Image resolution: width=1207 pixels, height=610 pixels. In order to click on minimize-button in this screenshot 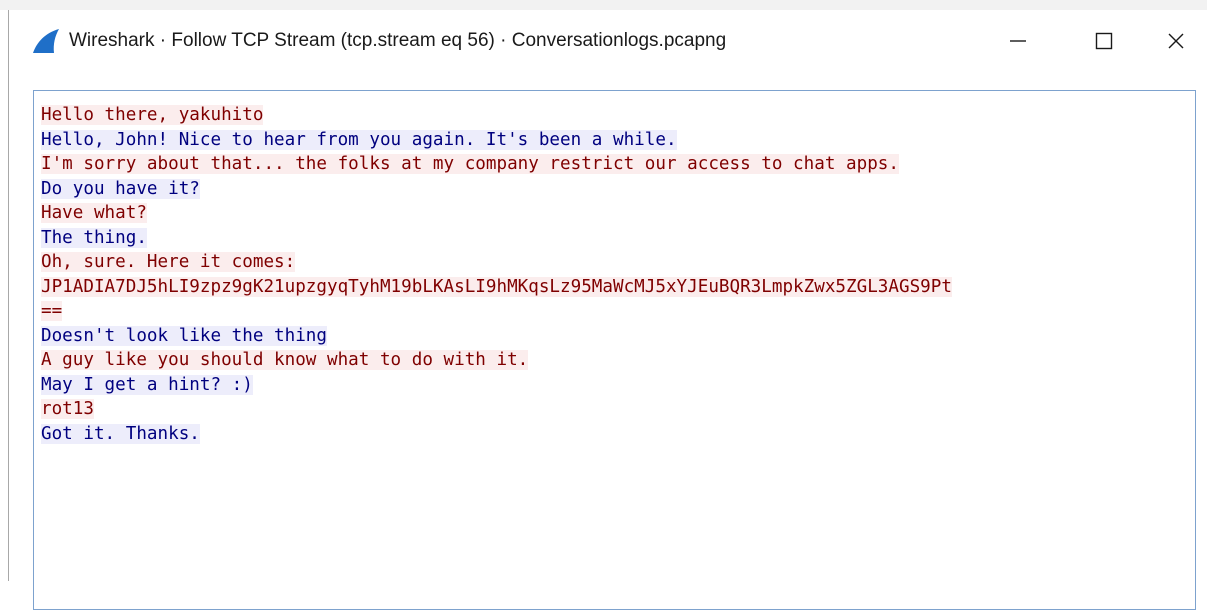, I will do `click(1018, 41)`.